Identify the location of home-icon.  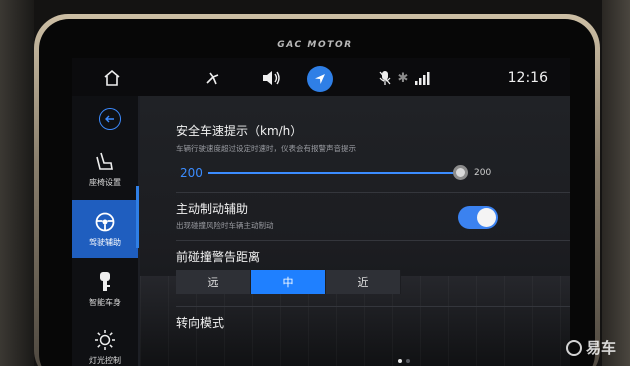
(112, 78).